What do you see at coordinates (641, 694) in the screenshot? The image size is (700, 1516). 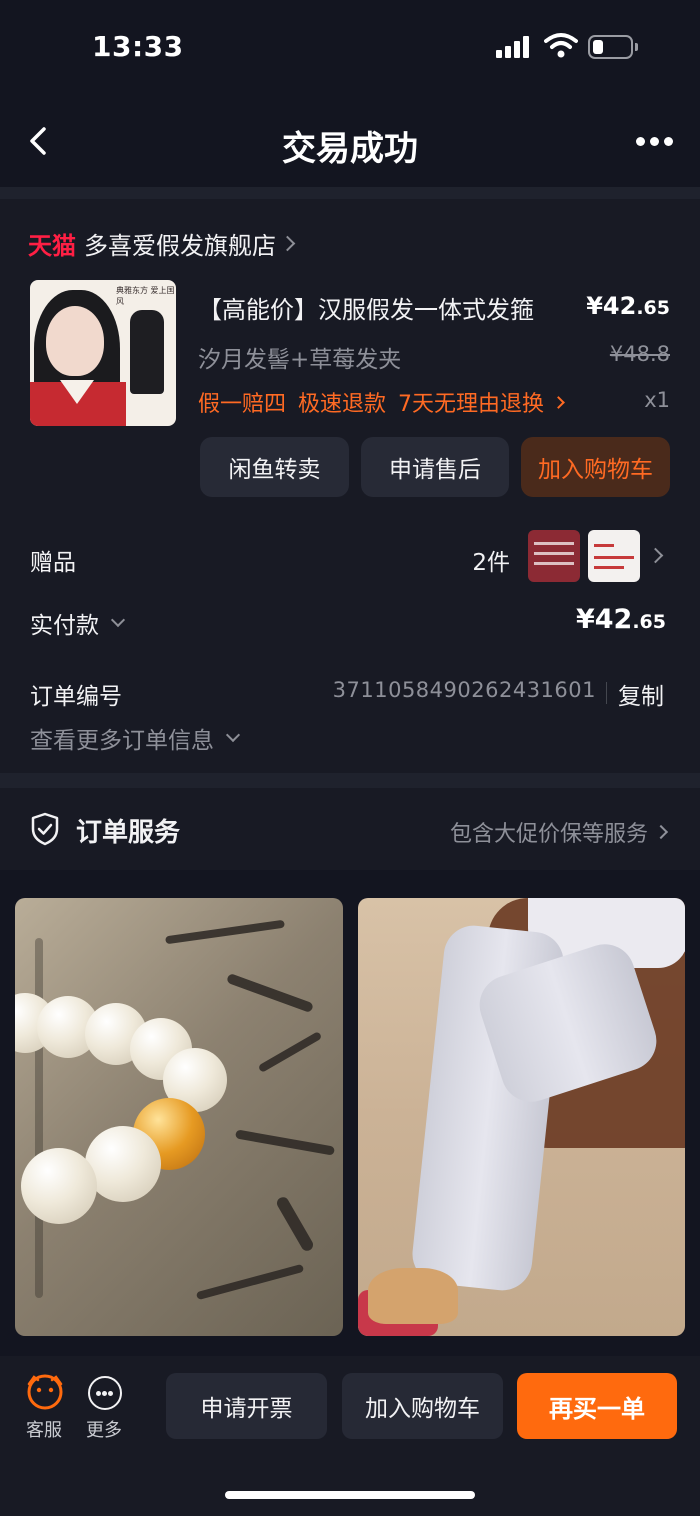 I see `copy-button: 复制` at bounding box center [641, 694].